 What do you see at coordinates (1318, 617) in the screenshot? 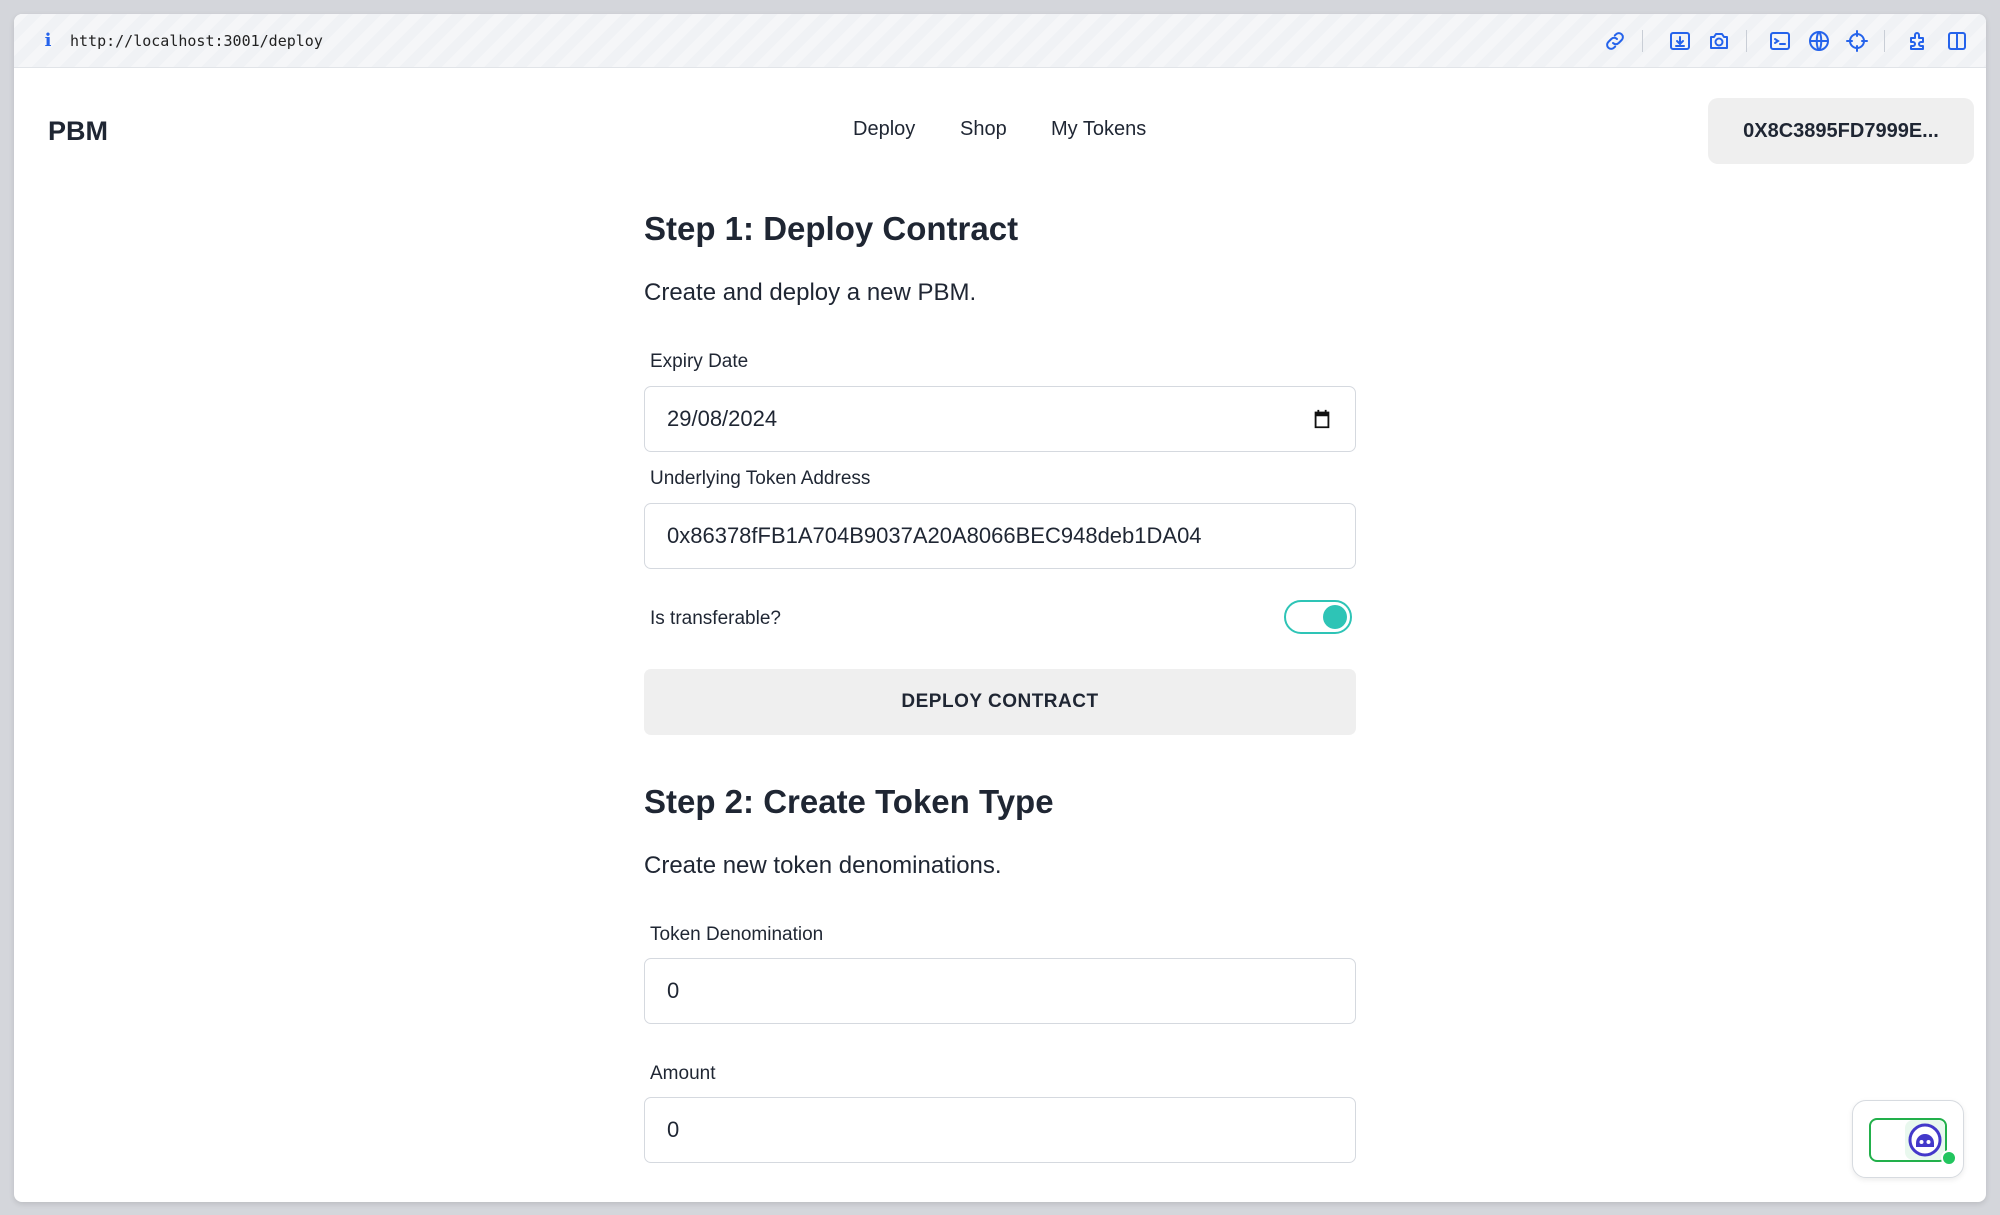
I see `transferable-toggle` at bounding box center [1318, 617].